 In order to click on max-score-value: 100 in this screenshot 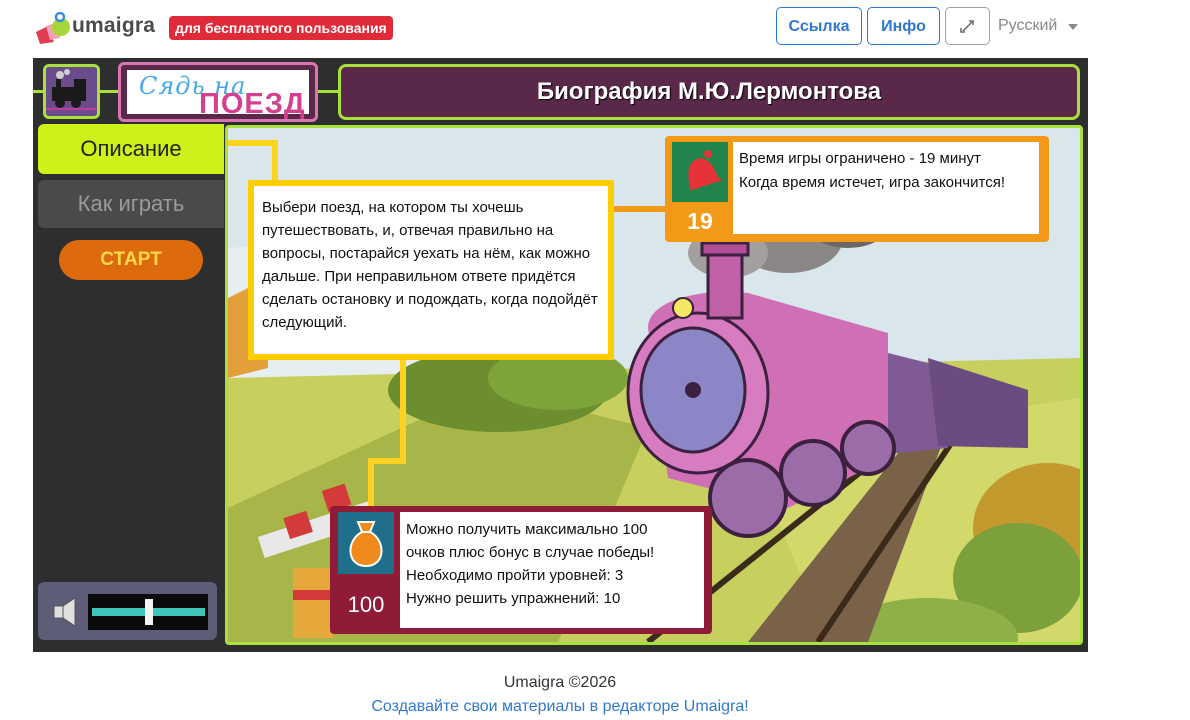, I will do `click(366, 604)`.